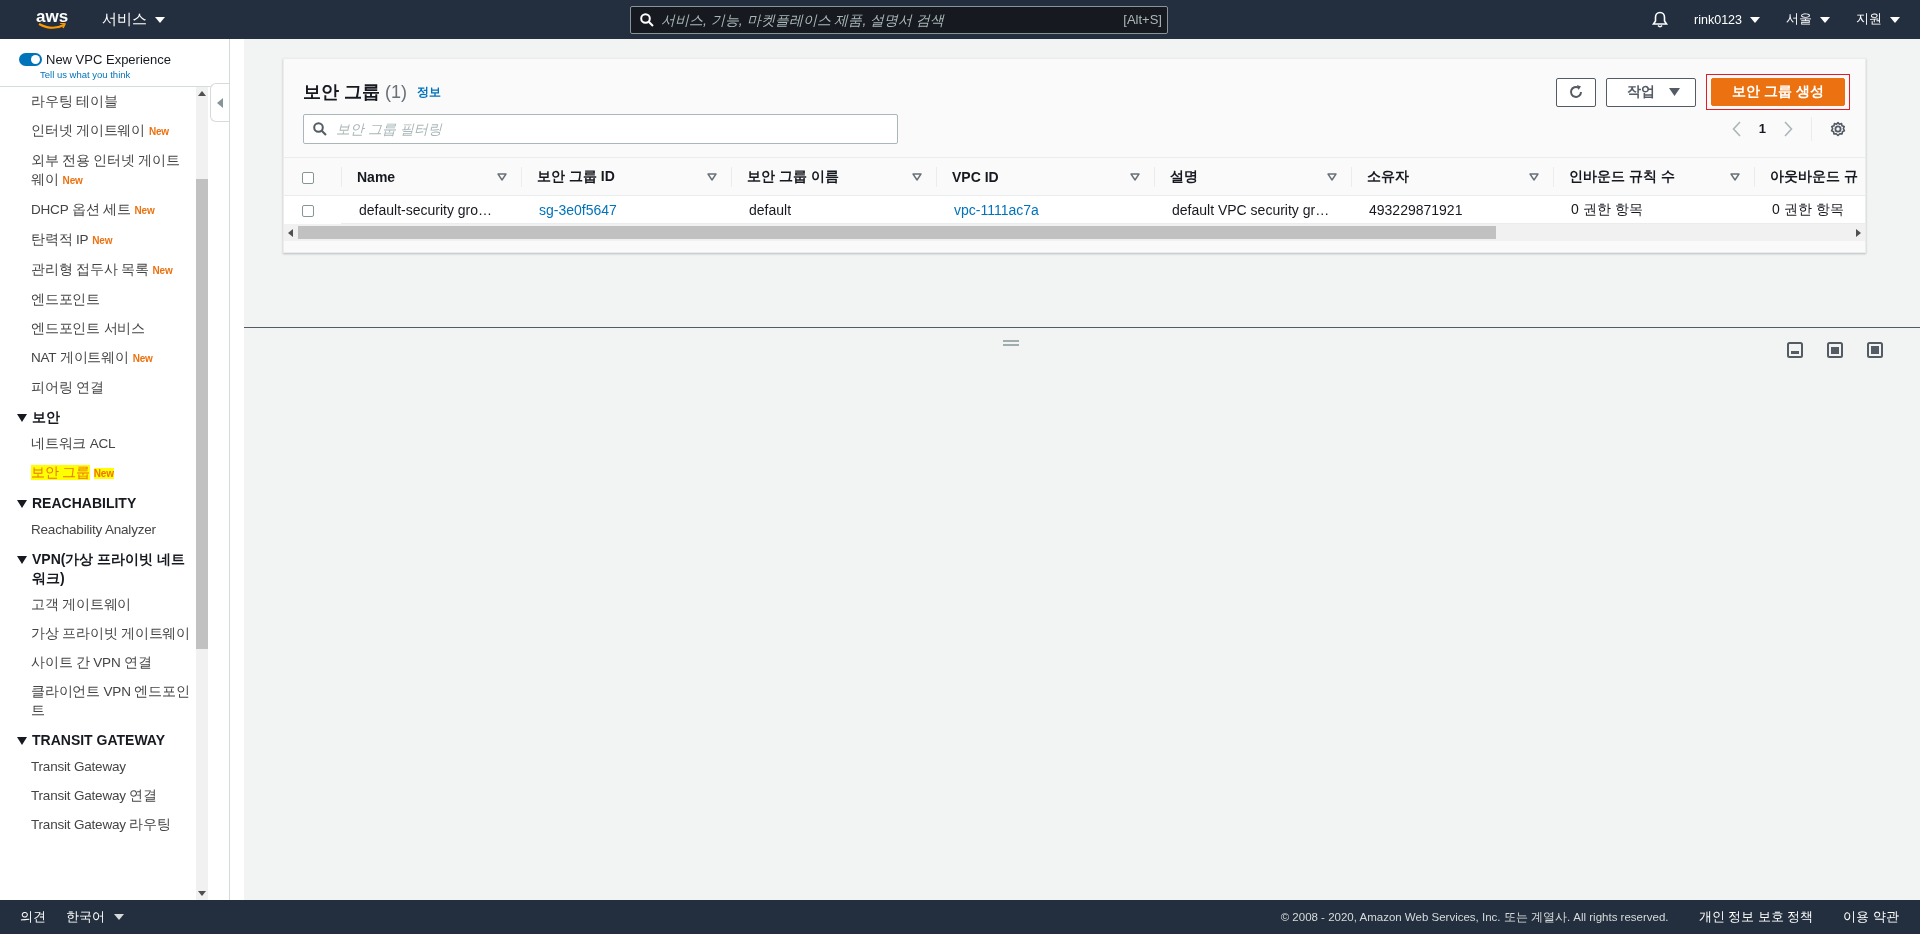 This screenshot has height=934, width=1920. Describe the element at coordinates (1252, 177) in the screenshot. I see `column-header: 설명` at that location.